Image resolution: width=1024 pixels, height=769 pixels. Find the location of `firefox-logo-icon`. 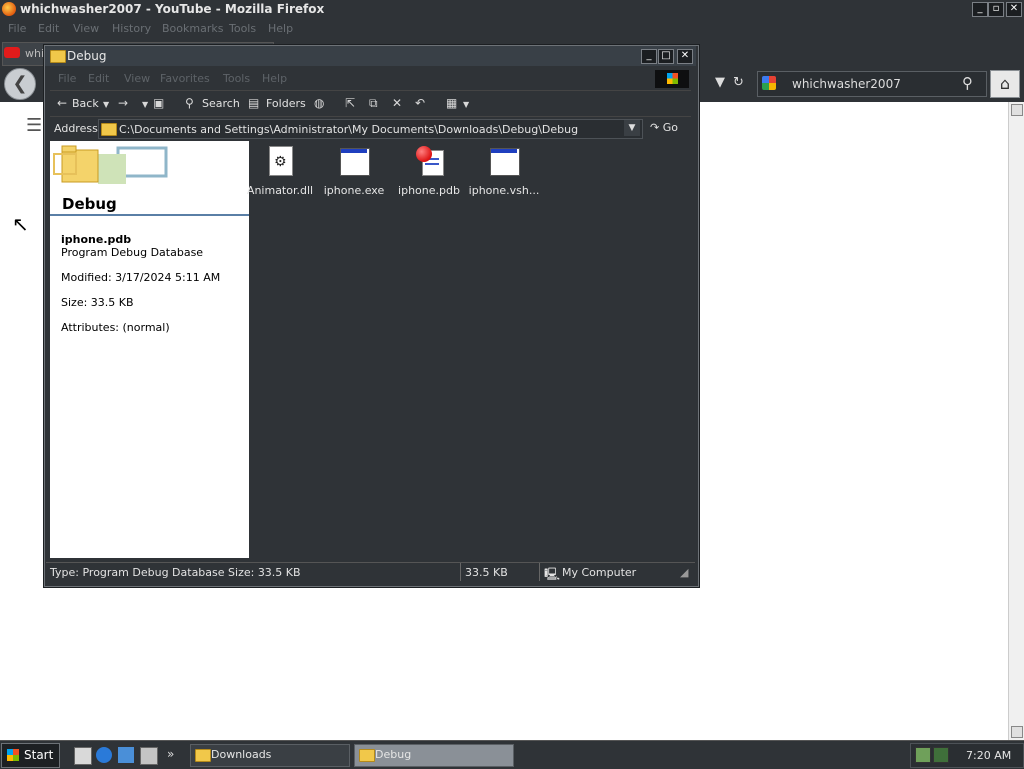

firefox-logo-icon is located at coordinates (9, 9).